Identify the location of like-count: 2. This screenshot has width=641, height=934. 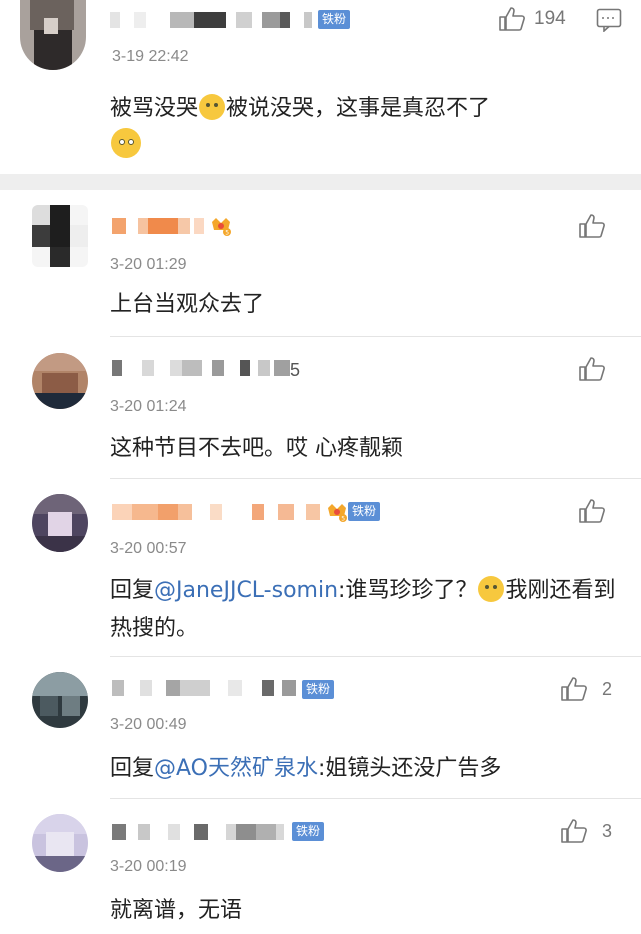
(607, 688).